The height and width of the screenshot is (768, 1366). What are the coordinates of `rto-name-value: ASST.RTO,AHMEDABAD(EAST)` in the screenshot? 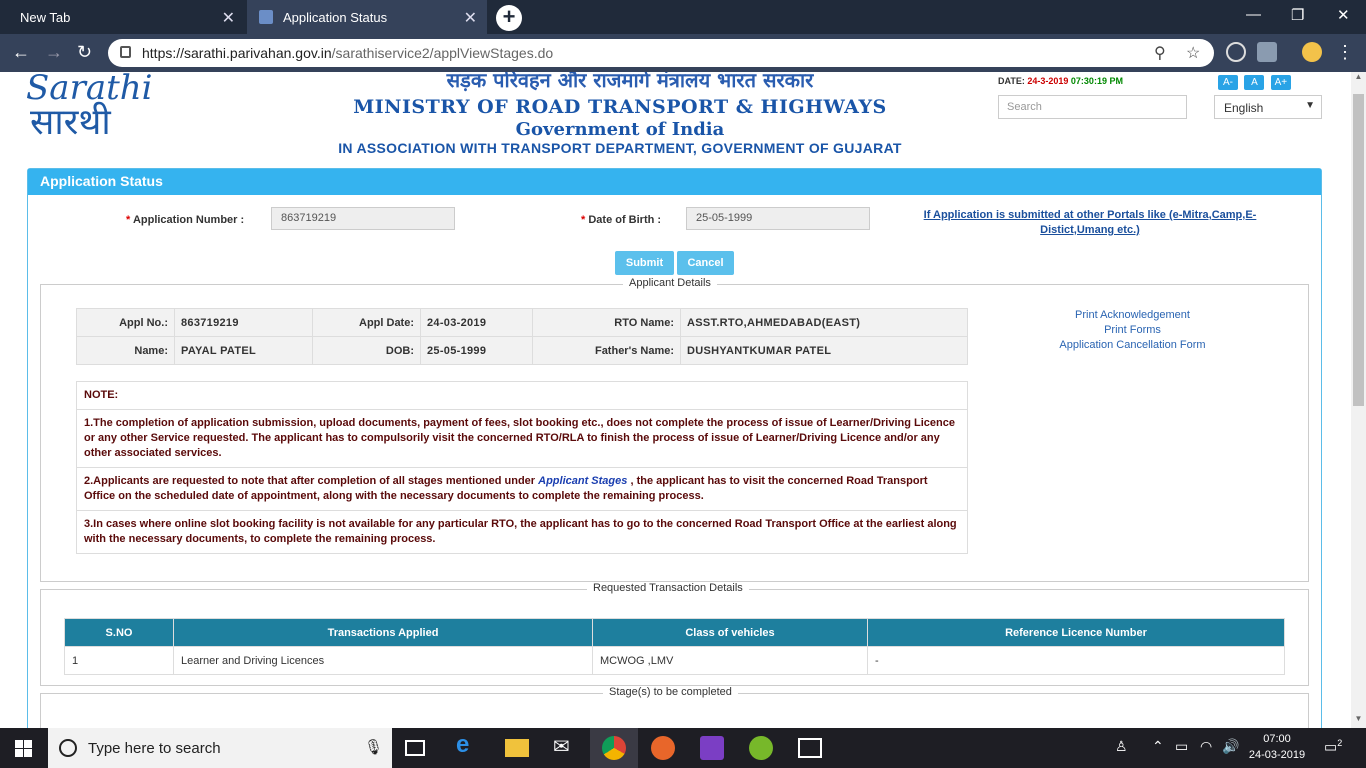 It's located at (824, 322).